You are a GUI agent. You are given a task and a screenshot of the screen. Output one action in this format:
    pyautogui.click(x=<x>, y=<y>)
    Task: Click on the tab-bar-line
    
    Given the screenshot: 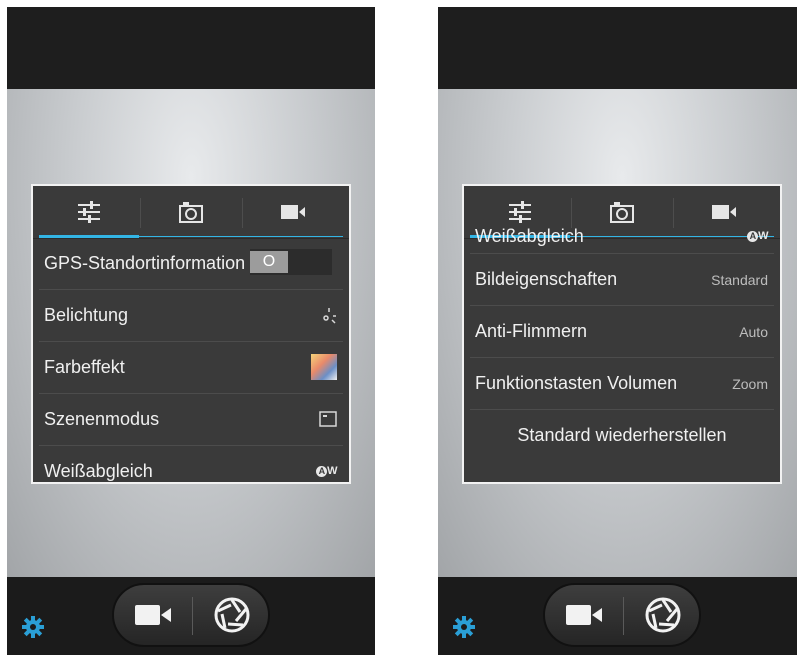 What is the action you would take?
    pyautogui.click(x=241, y=236)
    